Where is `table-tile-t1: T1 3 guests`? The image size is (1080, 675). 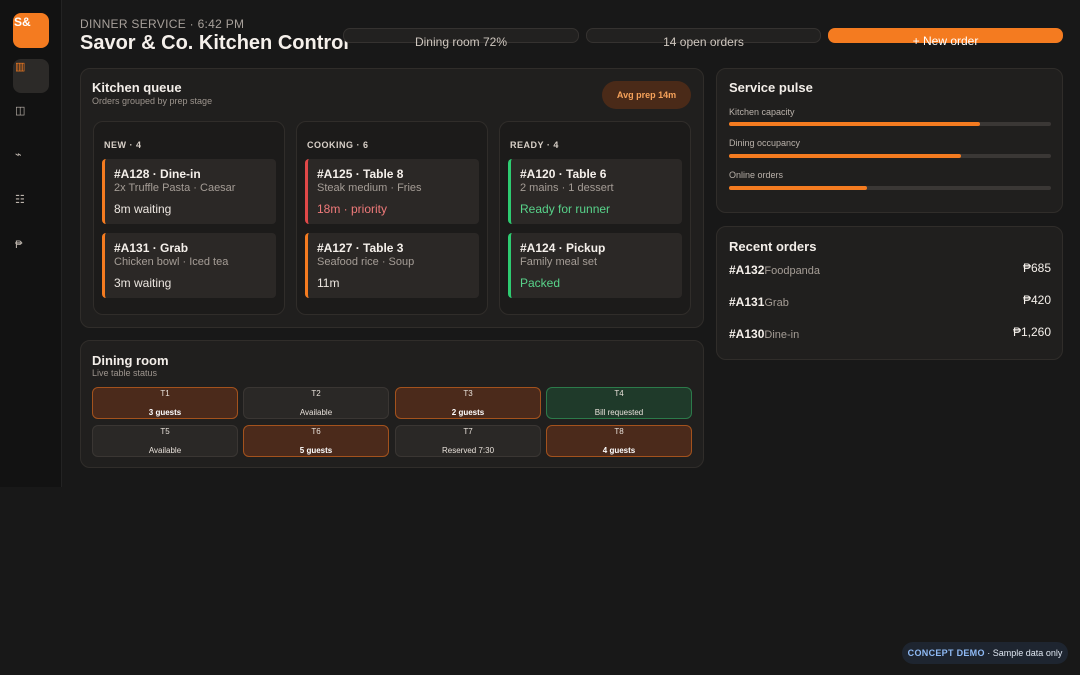
table-tile-t1: T1 3 guests is located at coordinates (165, 403).